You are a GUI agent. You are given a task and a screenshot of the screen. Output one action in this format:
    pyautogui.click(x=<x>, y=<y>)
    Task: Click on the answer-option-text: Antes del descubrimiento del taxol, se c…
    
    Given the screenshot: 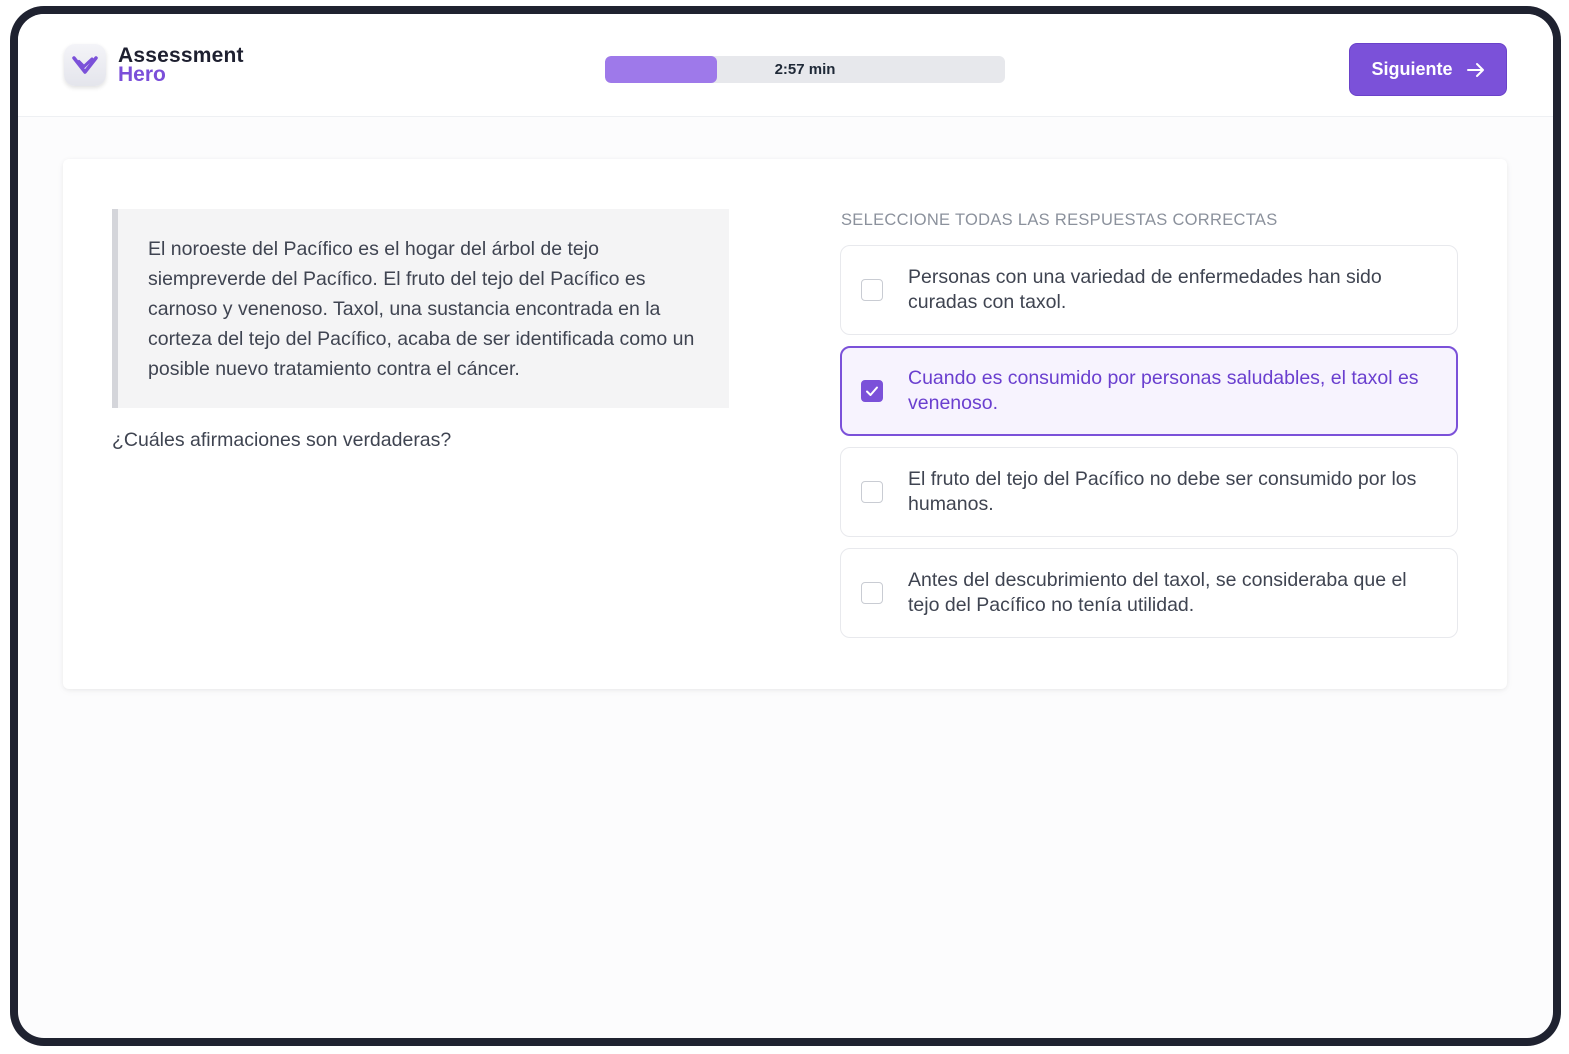 What is the action you would take?
    pyautogui.click(x=1157, y=592)
    